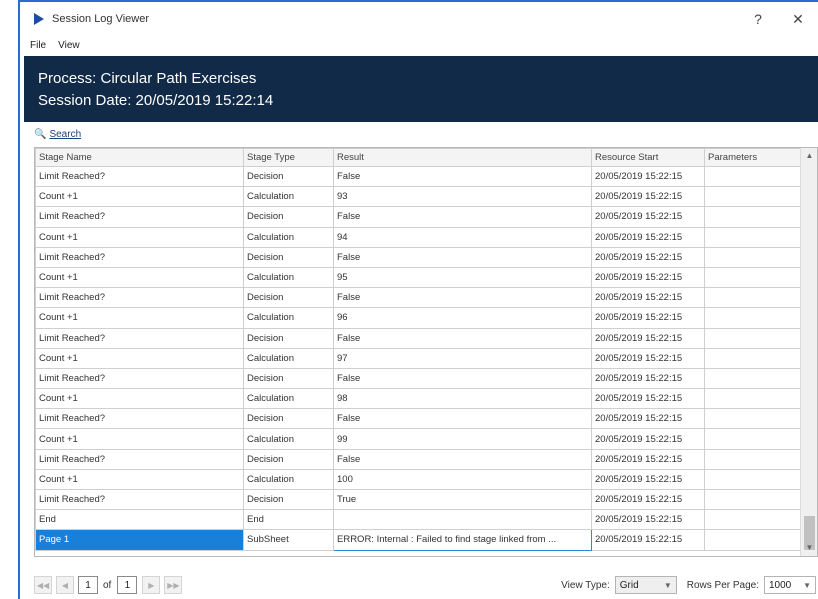 This screenshot has width=818, height=599. I want to click on table-row: Count +1 Calculation 99 20/05/2019 15:22:15, so click(419, 439).